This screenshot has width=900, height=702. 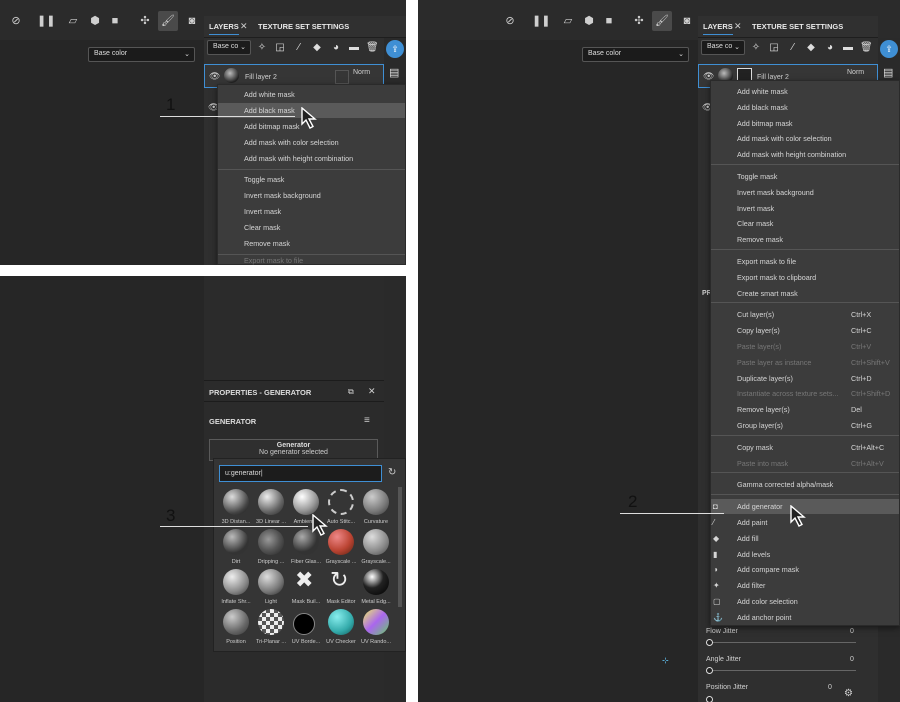 I want to click on menu-item: Export mask to clipboard, so click(x=805, y=277).